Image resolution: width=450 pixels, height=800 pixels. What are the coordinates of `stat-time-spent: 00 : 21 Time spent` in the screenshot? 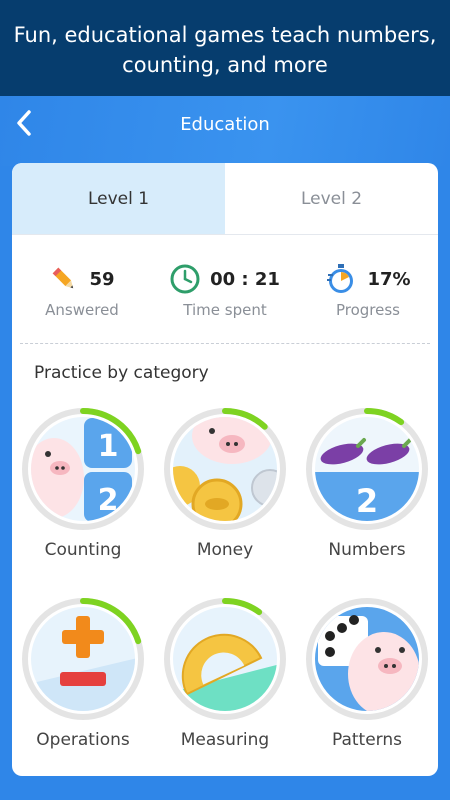 It's located at (225, 290).